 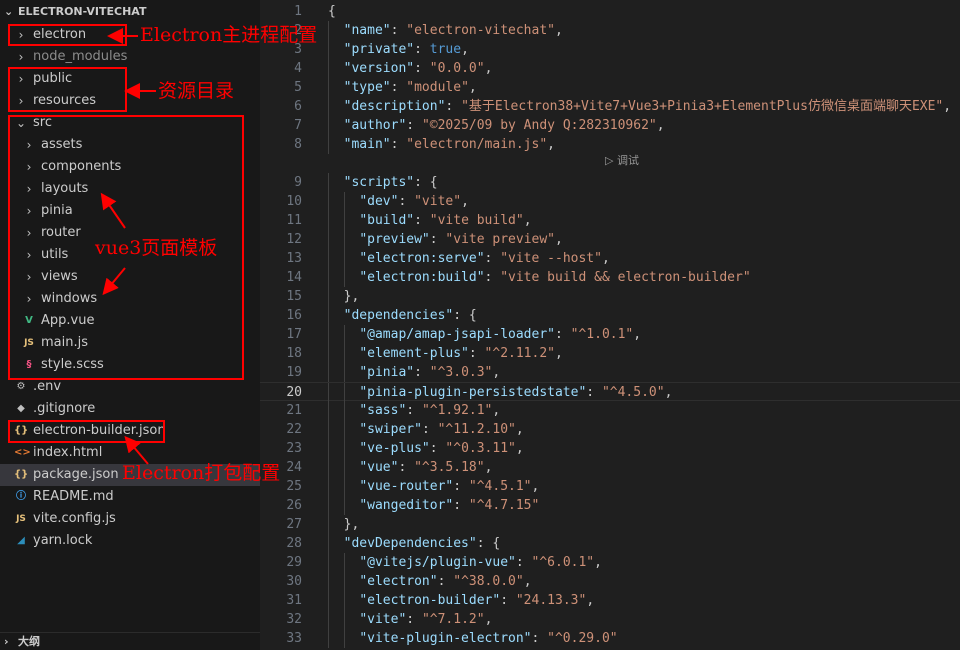 What do you see at coordinates (114, 281) in the screenshot?
I see `arrow-vue3-down` at bounding box center [114, 281].